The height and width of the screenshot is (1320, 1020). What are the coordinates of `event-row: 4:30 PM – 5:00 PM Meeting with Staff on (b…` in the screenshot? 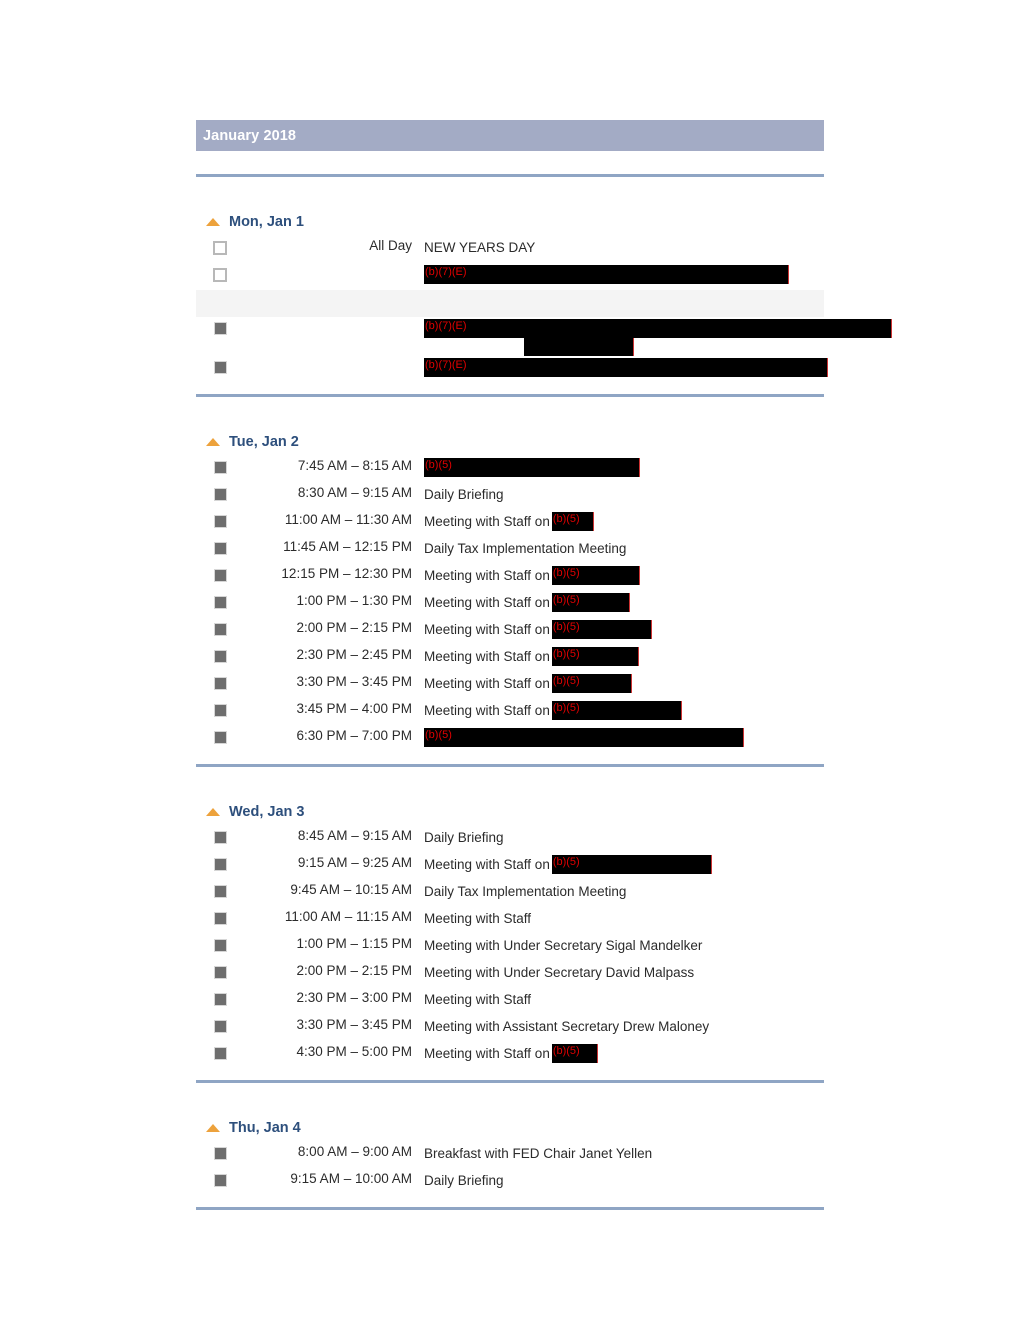 It's located at (510, 1055).